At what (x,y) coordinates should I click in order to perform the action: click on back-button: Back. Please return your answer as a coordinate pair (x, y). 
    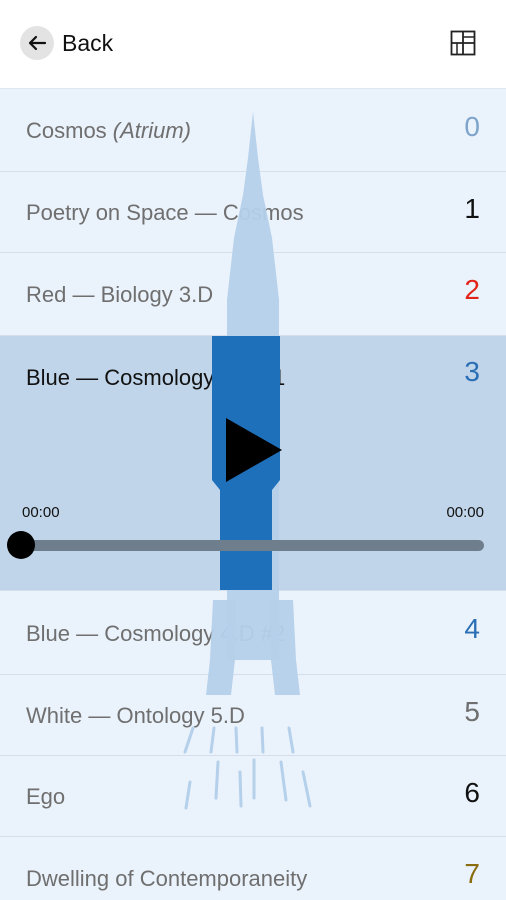
    Looking at the image, I should click on (66, 43).